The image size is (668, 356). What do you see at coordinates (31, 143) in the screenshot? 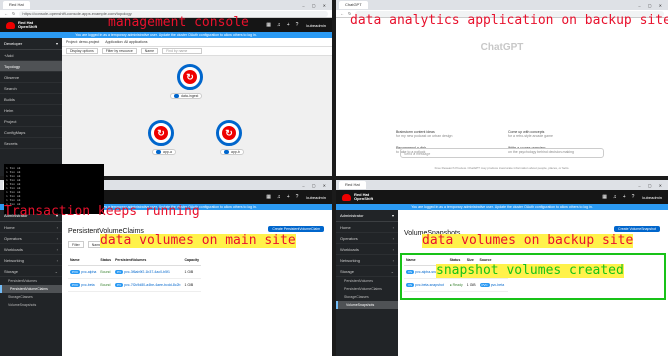
I see `nav-secrets: Secrets` at bounding box center [31, 143].